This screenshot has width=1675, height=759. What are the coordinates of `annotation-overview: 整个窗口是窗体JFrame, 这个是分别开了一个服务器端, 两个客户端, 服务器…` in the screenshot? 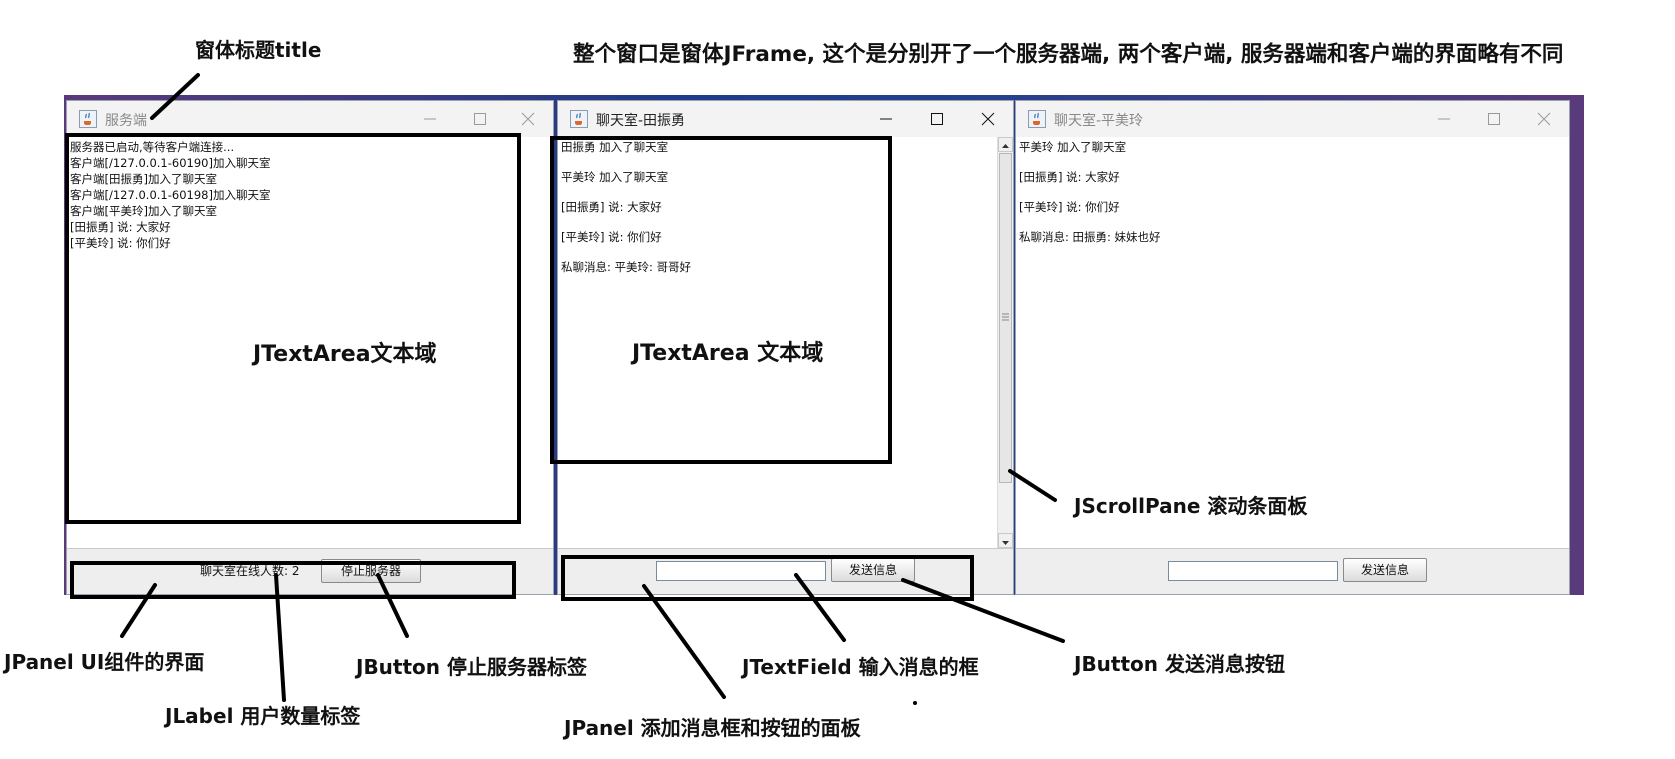 It's located at (1068, 54).